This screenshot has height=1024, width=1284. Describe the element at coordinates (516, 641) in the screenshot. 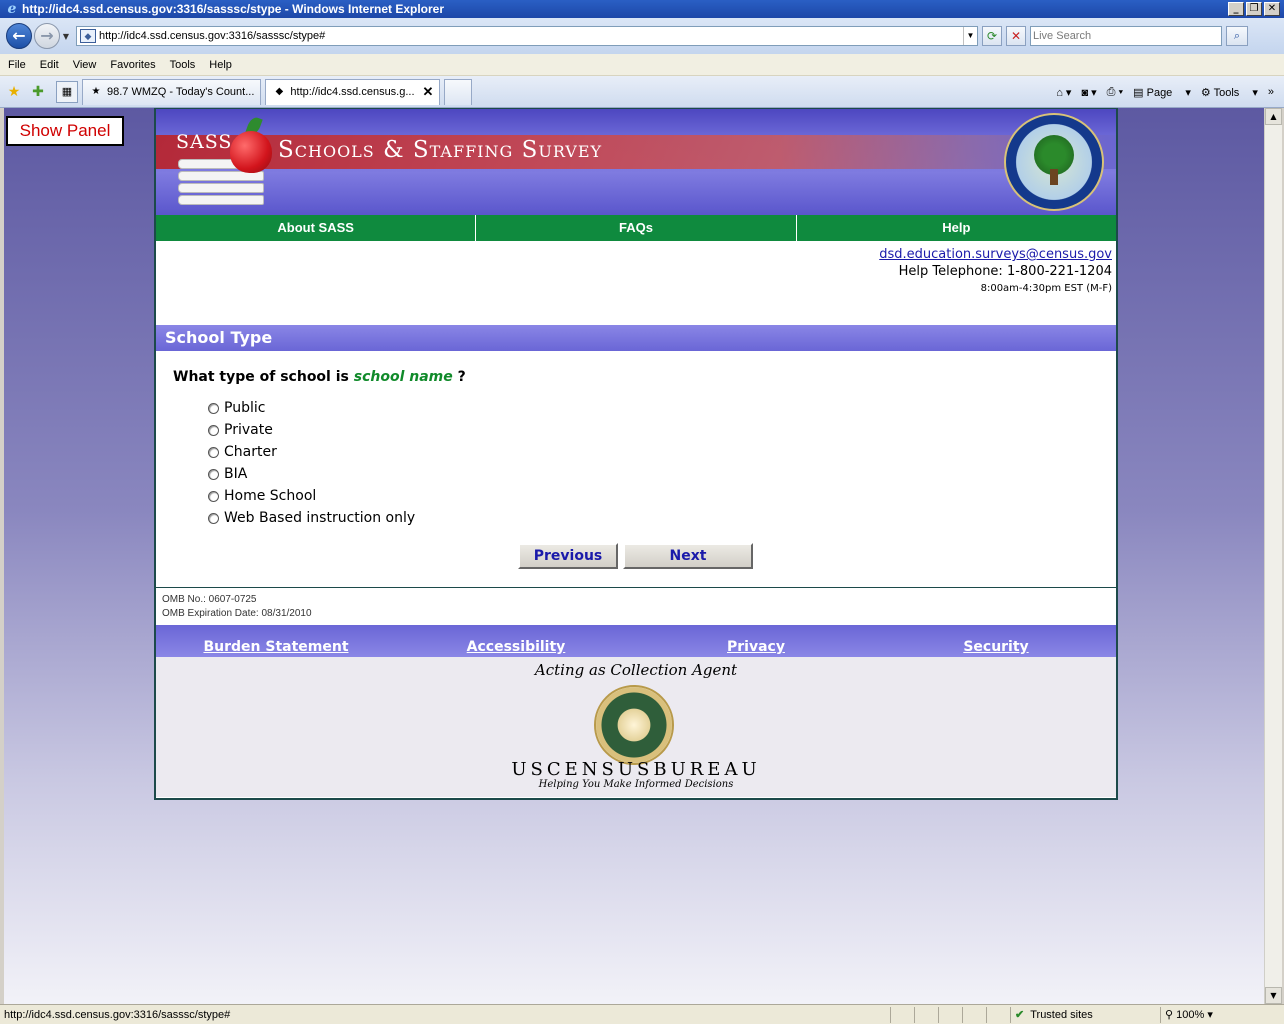

I see `accessibility-link: Accessibility` at that location.